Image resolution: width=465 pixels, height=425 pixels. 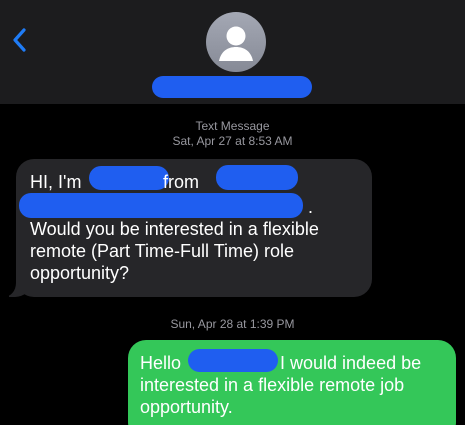 I want to click on incoming-message-line: Would you be interested in a flexible, so click(x=174, y=229).